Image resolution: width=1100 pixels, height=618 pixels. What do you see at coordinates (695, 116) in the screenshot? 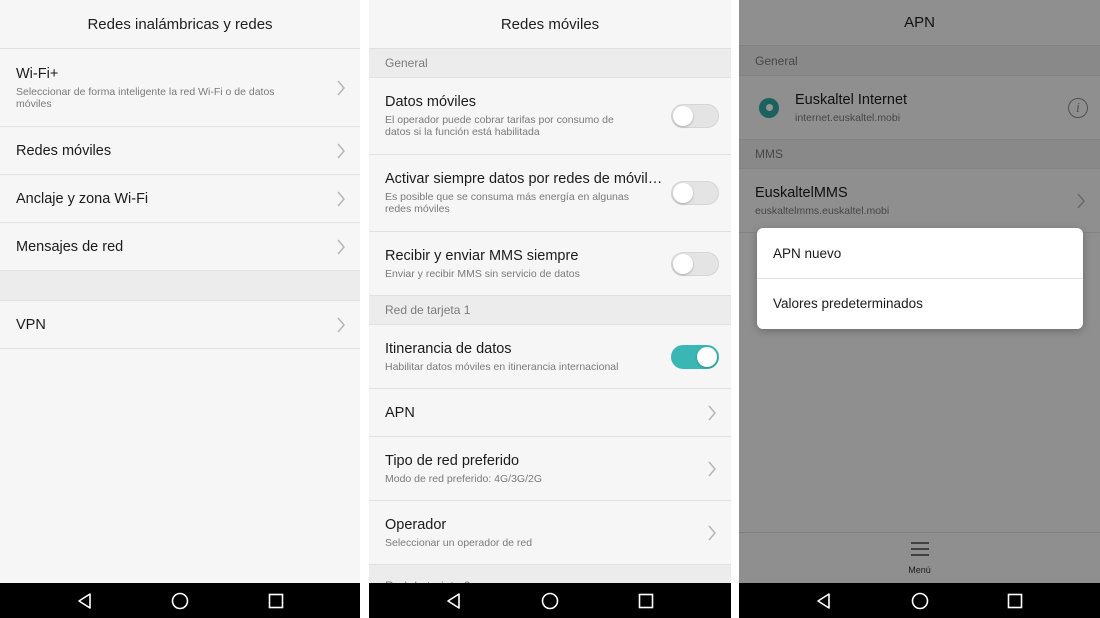
I see `mobile-data-toggle` at bounding box center [695, 116].